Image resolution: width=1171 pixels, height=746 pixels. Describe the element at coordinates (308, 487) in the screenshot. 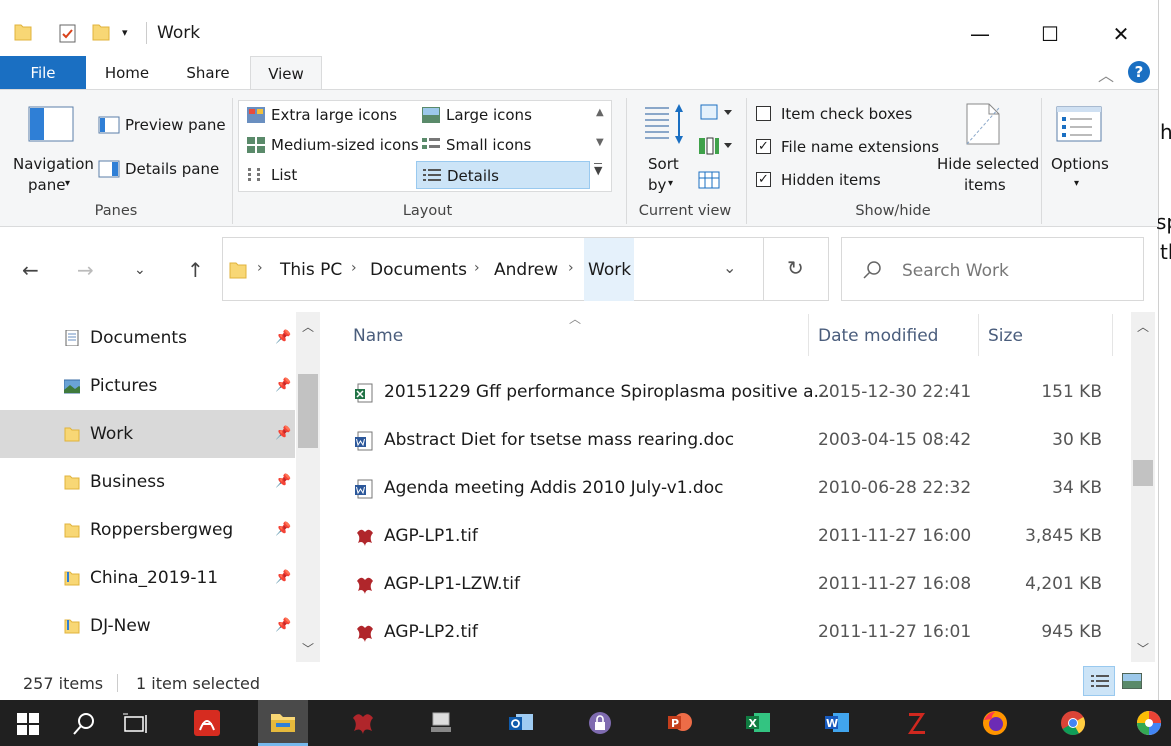

I see `nav-scrollbar: ︿ ﹀` at that location.